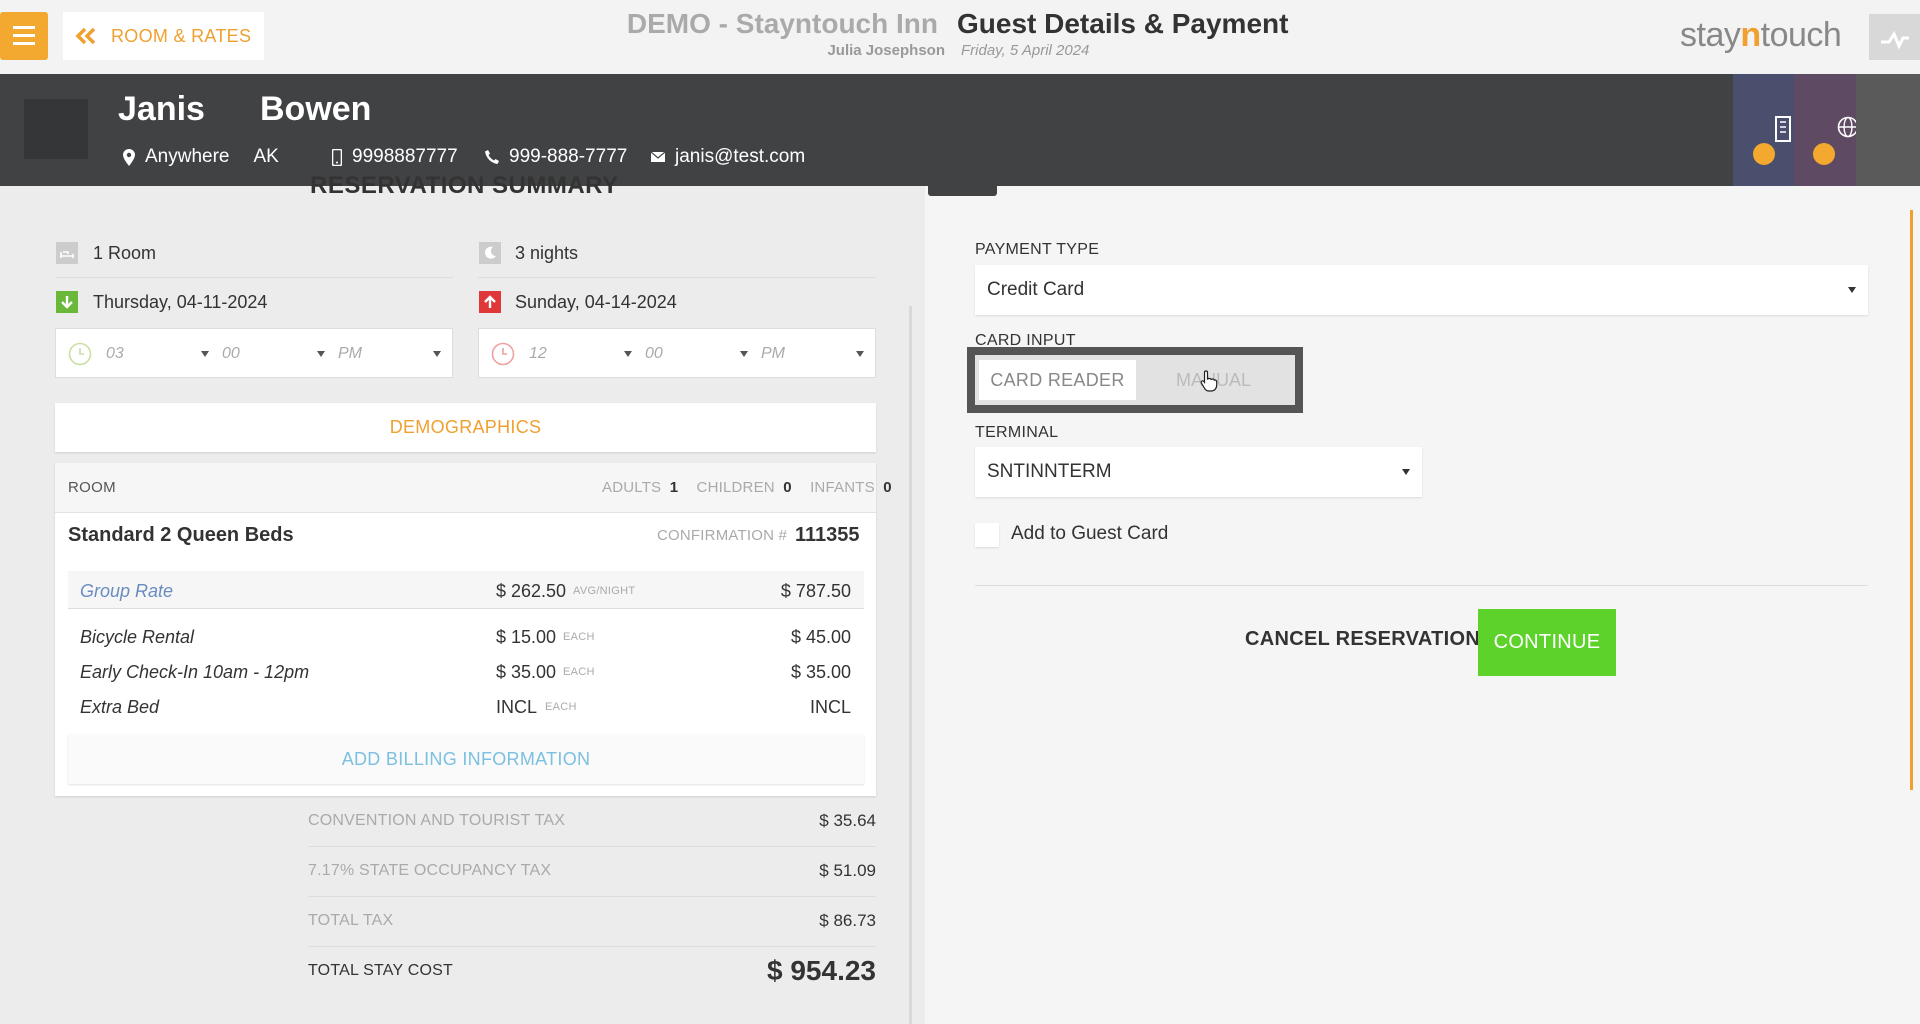 The image size is (1920, 1024). What do you see at coordinates (24, 36) in the screenshot?
I see `menu-button` at bounding box center [24, 36].